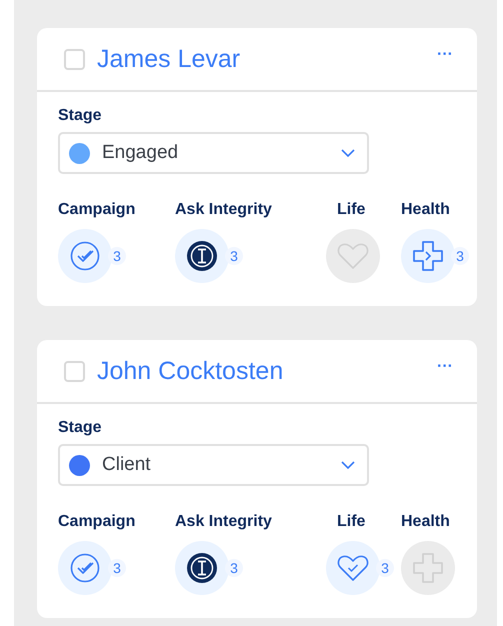 The image size is (503, 626). I want to click on contact-name-link: John Cocktosten, so click(190, 371).